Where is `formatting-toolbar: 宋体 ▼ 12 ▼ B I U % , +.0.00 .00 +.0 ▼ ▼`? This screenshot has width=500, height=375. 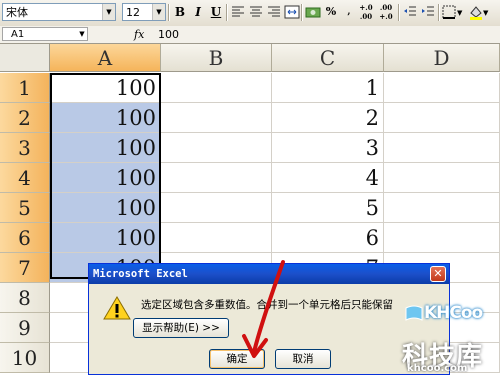
formatting-toolbar: 宋体 ▼ 12 ▼ B I U % , +.0.00 .00 +.0 ▼ ▼ is located at coordinates (250, 13).